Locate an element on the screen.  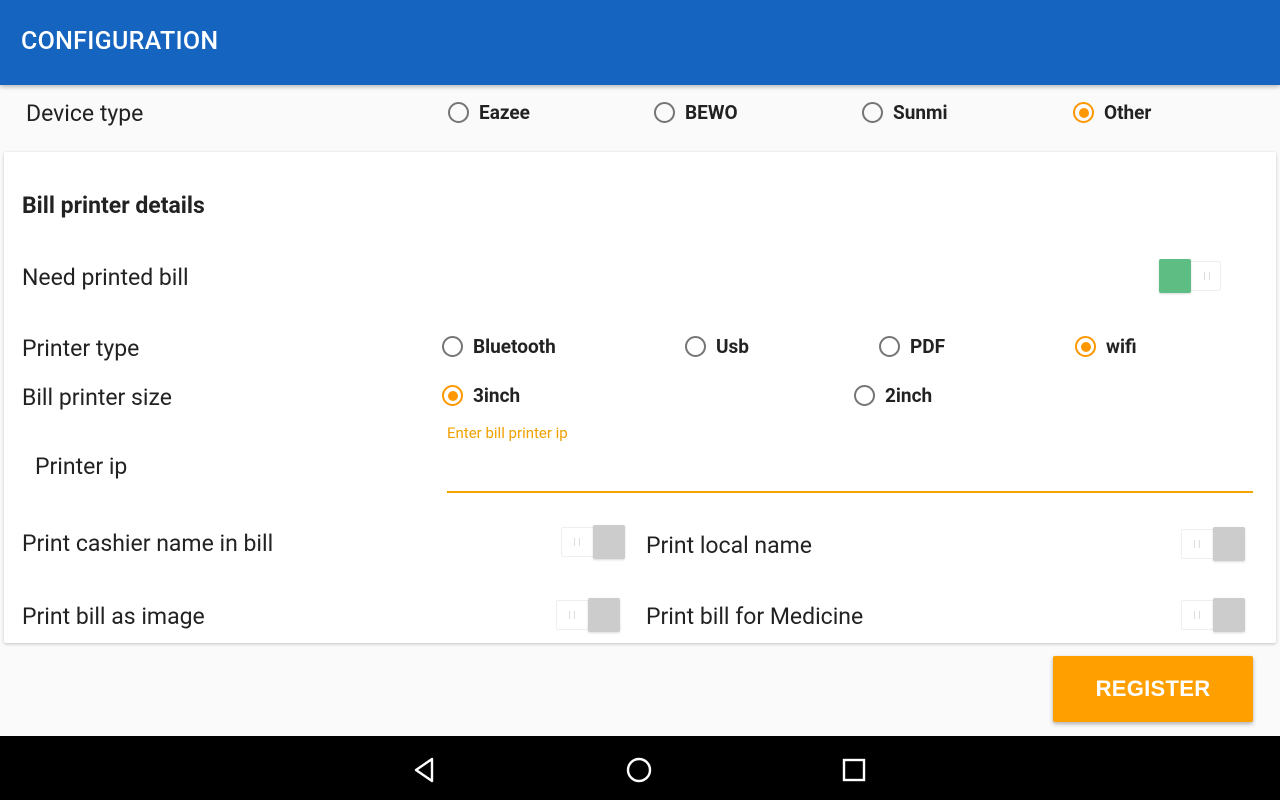
printer-ip-hint: Enter bill printer ip is located at coordinates (507, 433).